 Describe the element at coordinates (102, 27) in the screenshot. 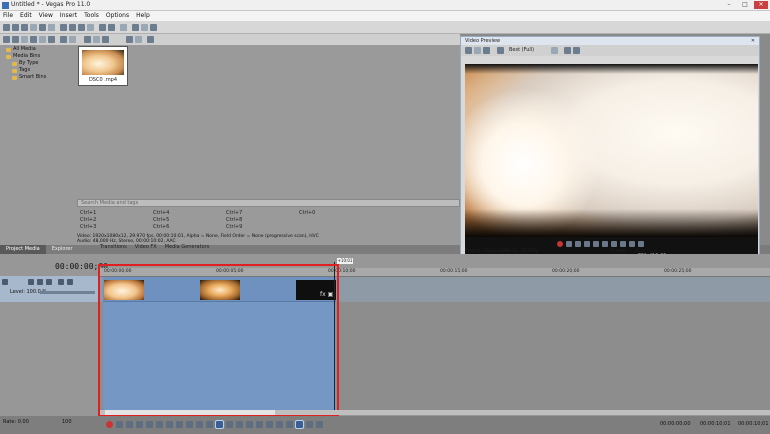

I see `undo-icon` at that location.